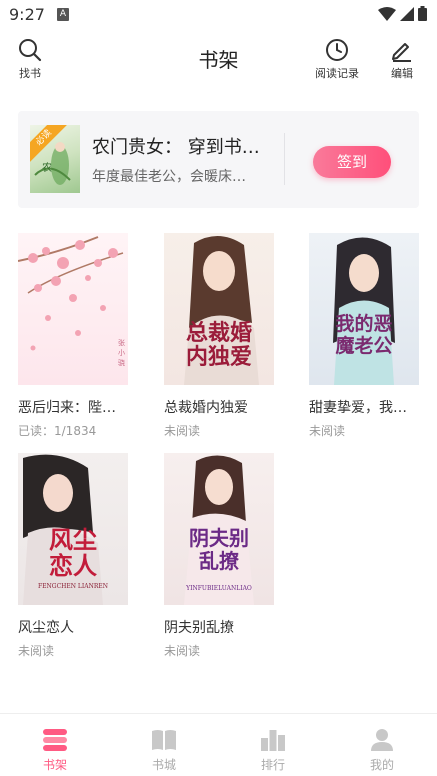 The width and height of the screenshot is (437, 776). What do you see at coordinates (55, 159) in the screenshot?
I see `featured-book-cover: 农 必读` at bounding box center [55, 159].